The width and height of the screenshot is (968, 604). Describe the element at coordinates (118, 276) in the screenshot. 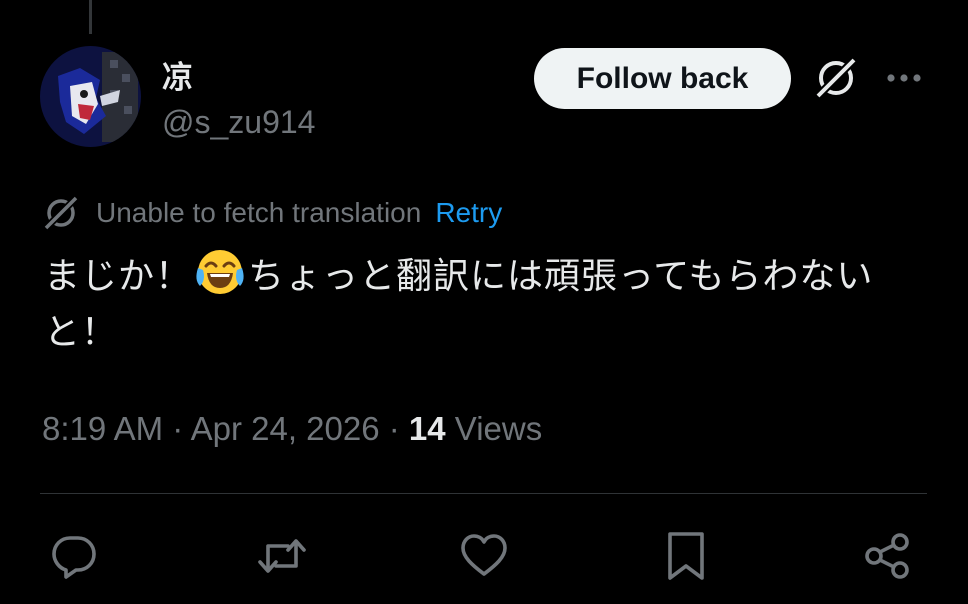

I see `tweet-text-part-1: まじか！` at that location.